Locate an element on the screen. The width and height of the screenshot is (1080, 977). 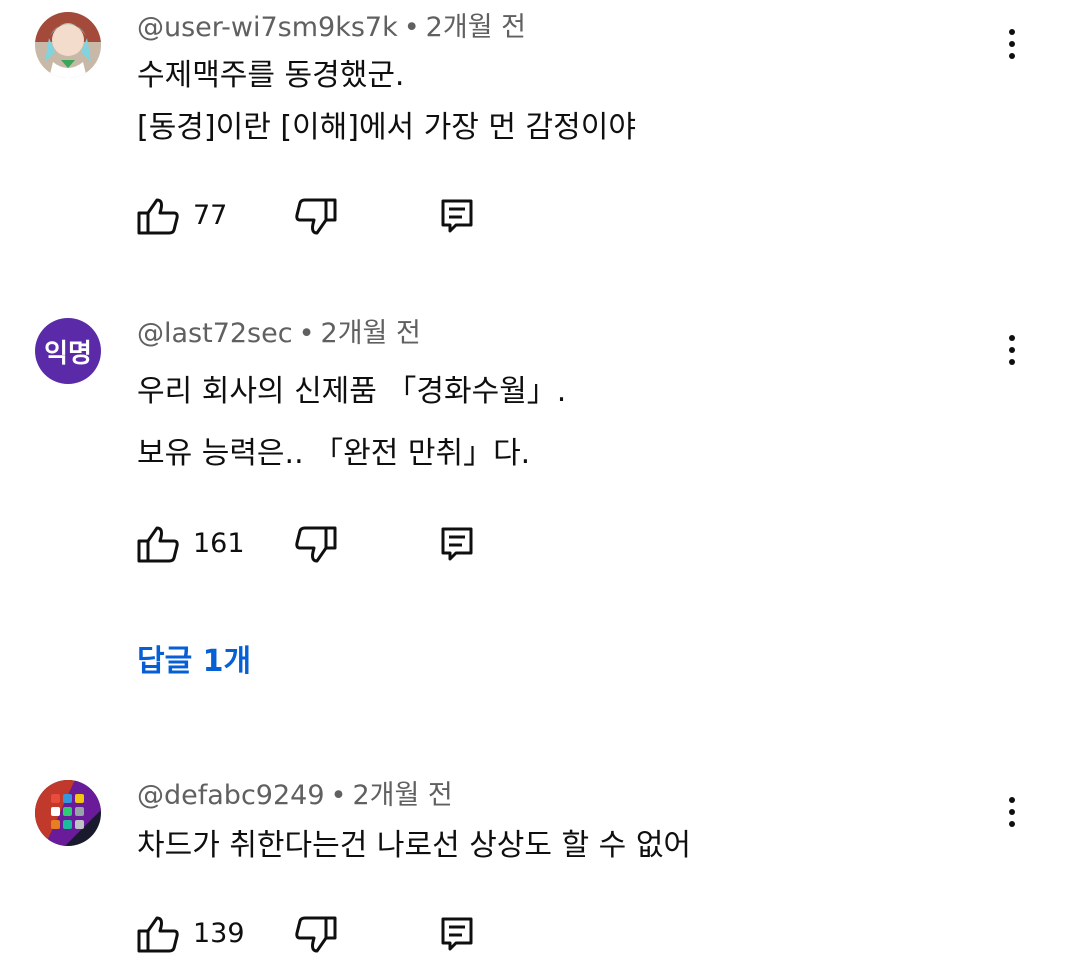
comment-text-line: [동경]이란 [이해]에서 가장 먼 감정이야 is located at coordinates (386, 127).